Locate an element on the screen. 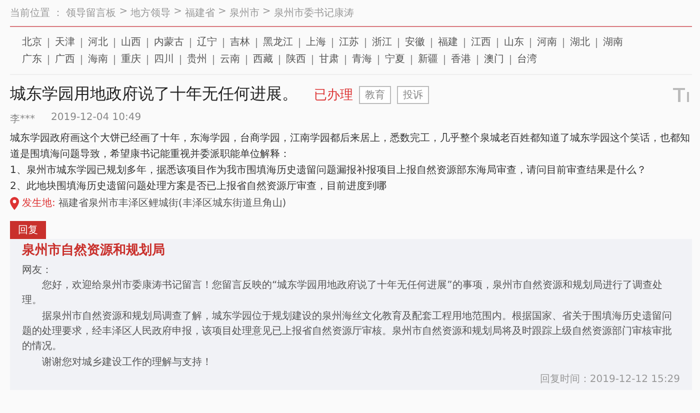  region-link: 新疆 is located at coordinates (427, 59).